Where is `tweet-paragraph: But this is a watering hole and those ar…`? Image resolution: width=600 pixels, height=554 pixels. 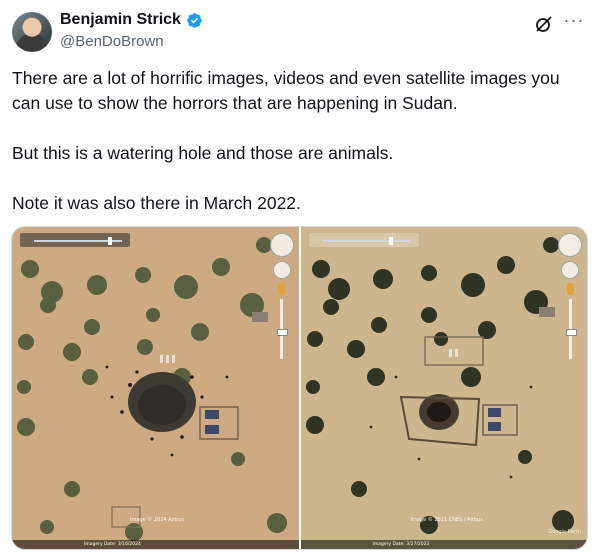 tweet-paragraph: But this is a watering hole and those ar… is located at coordinates (203, 153).